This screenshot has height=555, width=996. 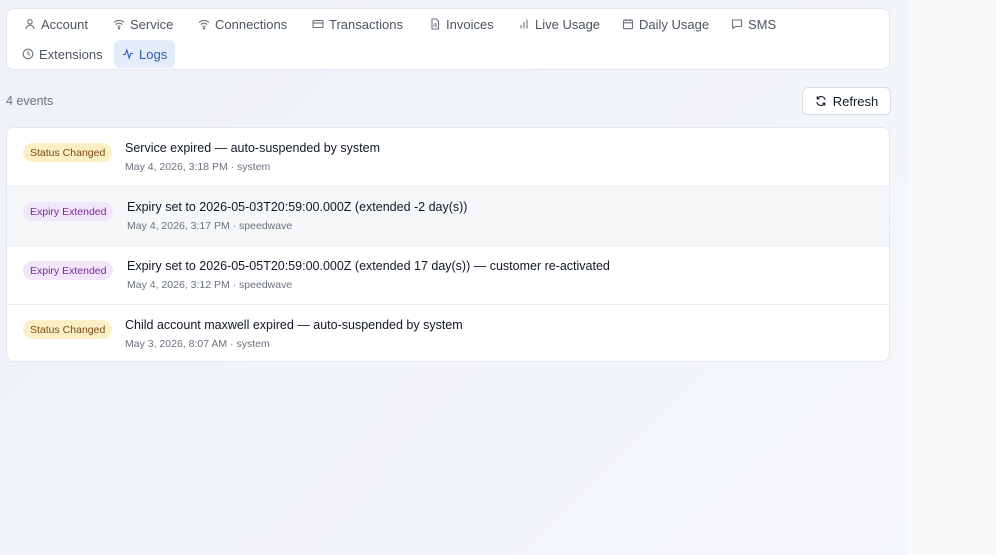 I want to click on tab-connections: Connections, so click(x=242, y=24).